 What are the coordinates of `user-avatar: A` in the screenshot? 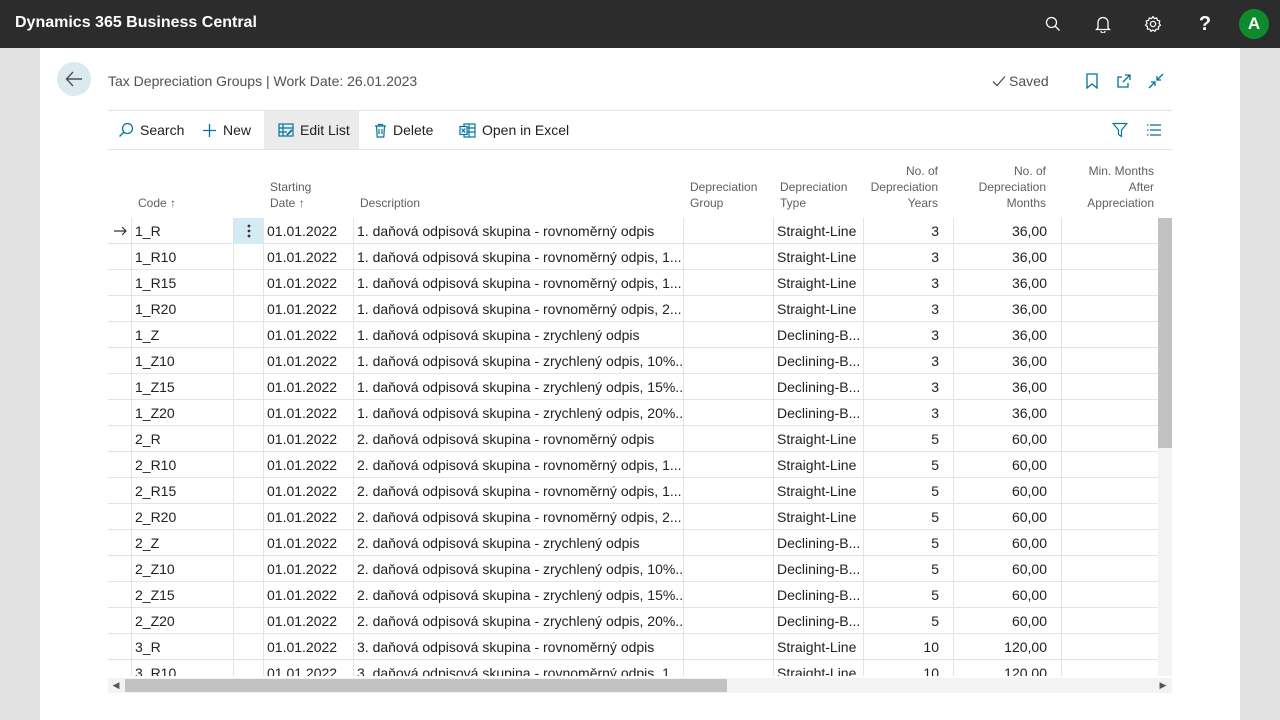 It's located at (1254, 24).